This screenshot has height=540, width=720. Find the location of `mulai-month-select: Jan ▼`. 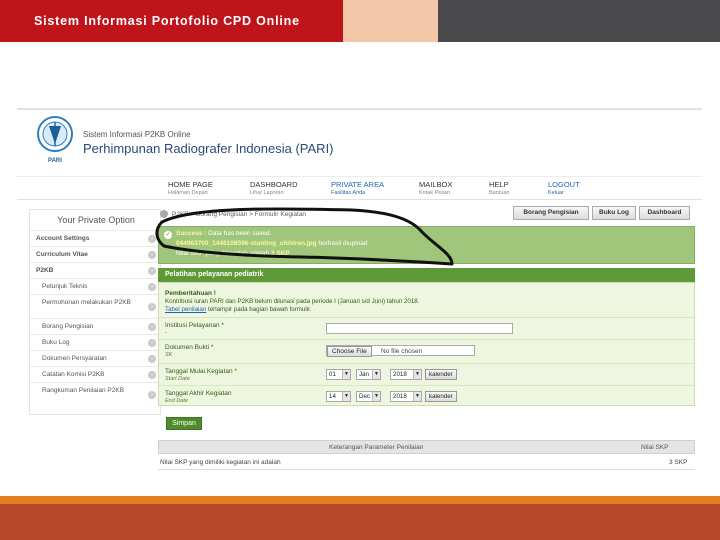

mulai-month-select: Jan ▼ is located at coordinates (368, 374).